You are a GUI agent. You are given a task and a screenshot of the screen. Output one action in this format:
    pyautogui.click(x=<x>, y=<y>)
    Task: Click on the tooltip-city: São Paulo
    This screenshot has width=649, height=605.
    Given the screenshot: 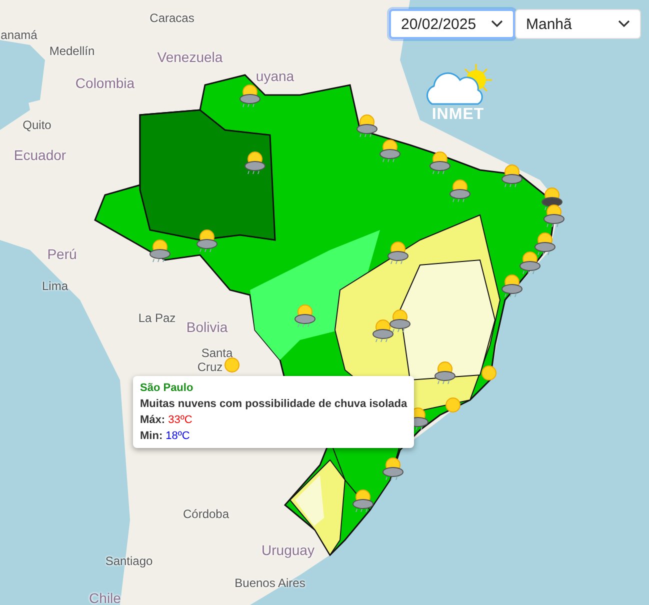 What is the action you would take?
    pyautogui.click(x=167, y=388)
    